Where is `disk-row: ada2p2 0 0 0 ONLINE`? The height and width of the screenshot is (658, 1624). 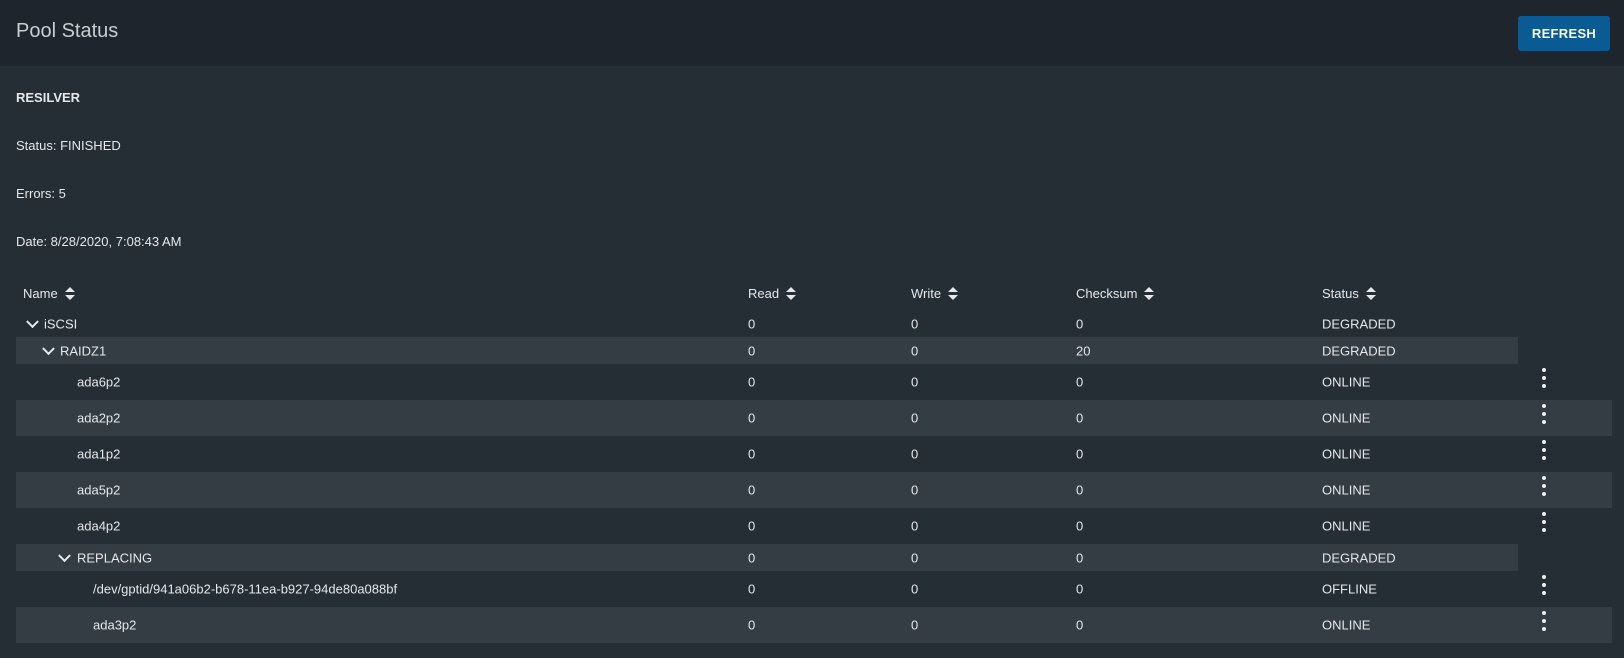
disk-row: ada2p2 0 0 0 ONLINE is located at coordinates (814, 418).